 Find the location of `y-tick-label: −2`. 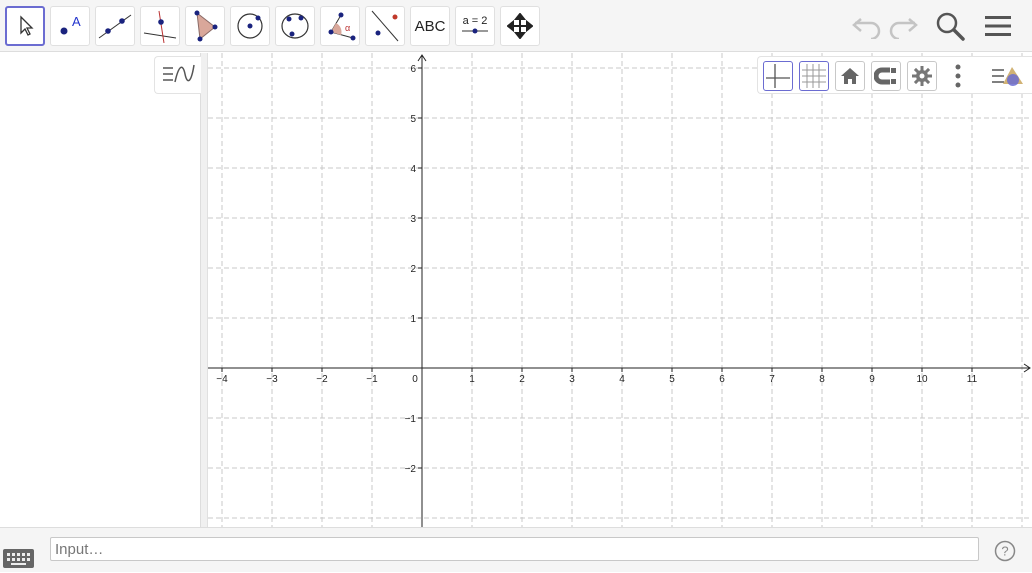

y-tick-label: −2 is located at coordinates (411, 469).